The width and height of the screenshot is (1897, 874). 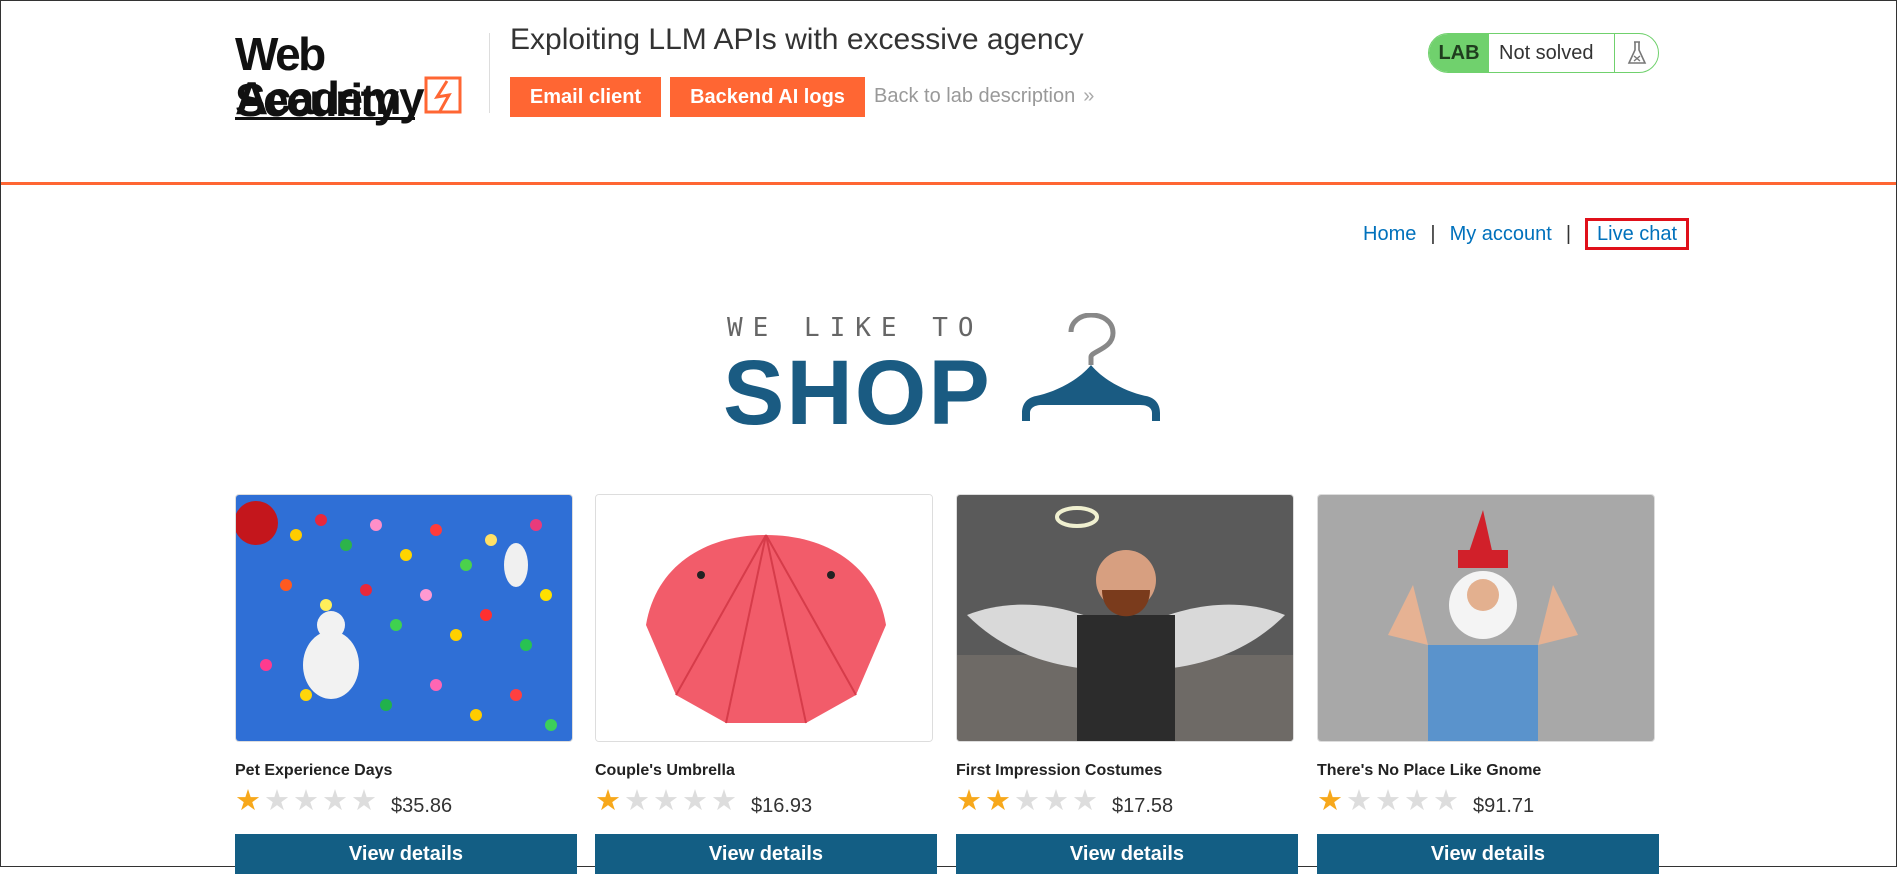 What do you see at coordinates (422, 806) in the screenshot?
I see `product-price: $35.86` at bounding box center [422, 806].